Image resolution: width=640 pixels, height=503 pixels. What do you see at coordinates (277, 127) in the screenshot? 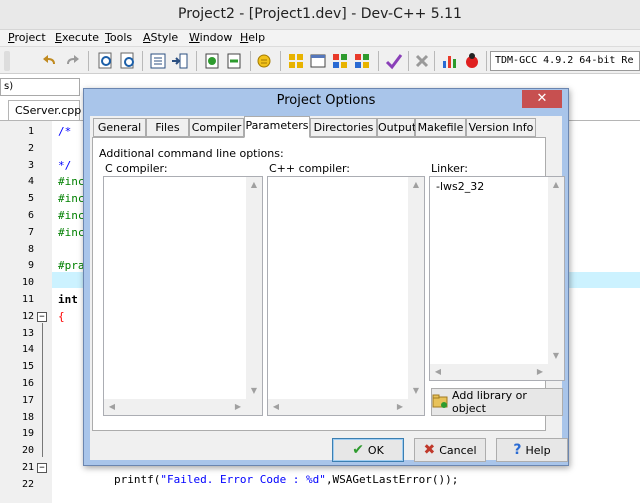
I see `tab-parameters: Parameters` at bounding box center [277, 127].